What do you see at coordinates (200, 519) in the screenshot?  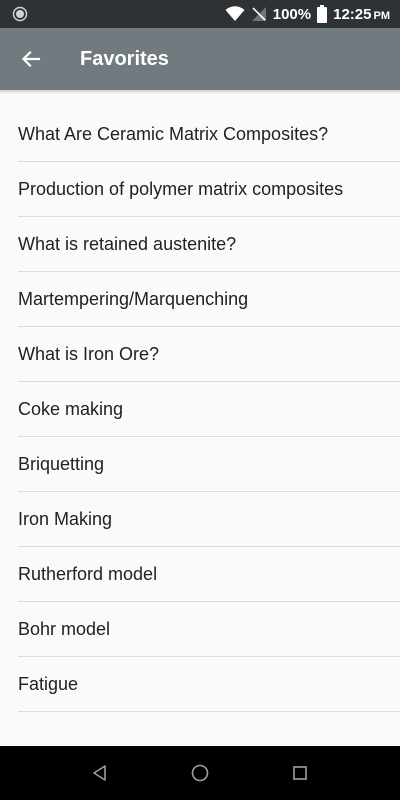 I see `list-item: Iron Making` at bounding box center [200, 519].